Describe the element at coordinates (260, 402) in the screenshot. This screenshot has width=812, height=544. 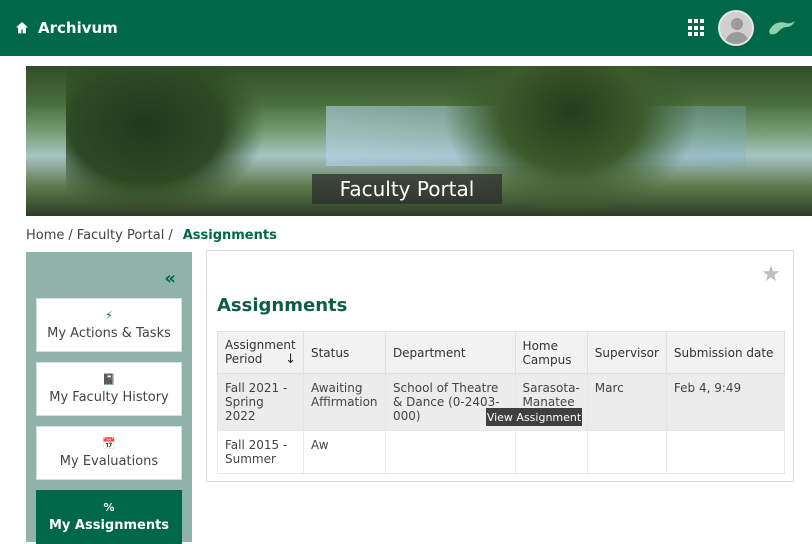
I see `cell-period: Fall 2021 - Spring 2022` at that location.